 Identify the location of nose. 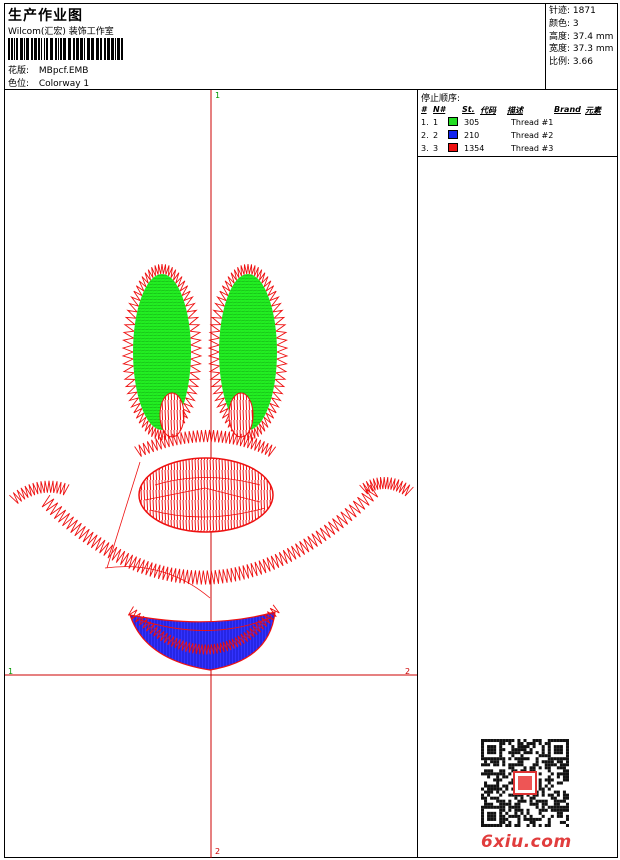
(206, 495).